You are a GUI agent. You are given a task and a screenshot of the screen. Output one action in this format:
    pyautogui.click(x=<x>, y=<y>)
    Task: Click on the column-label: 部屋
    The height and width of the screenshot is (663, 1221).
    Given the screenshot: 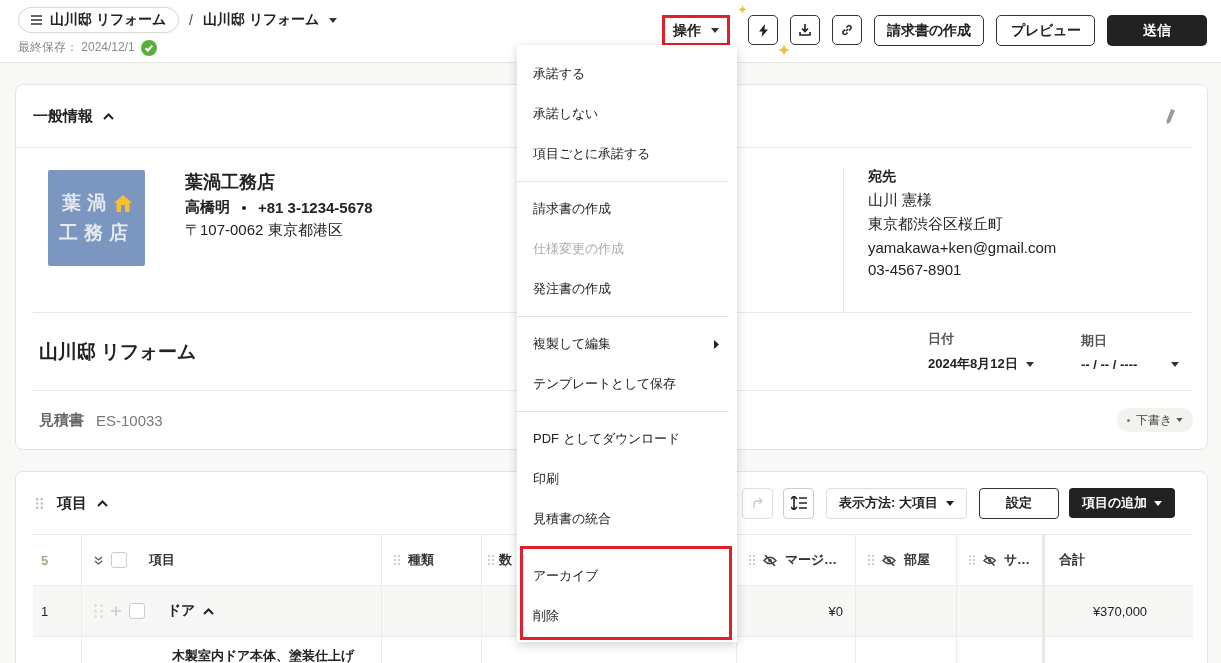 What is the action you would take?
    pyautogui.click(x=917, y=560)
    